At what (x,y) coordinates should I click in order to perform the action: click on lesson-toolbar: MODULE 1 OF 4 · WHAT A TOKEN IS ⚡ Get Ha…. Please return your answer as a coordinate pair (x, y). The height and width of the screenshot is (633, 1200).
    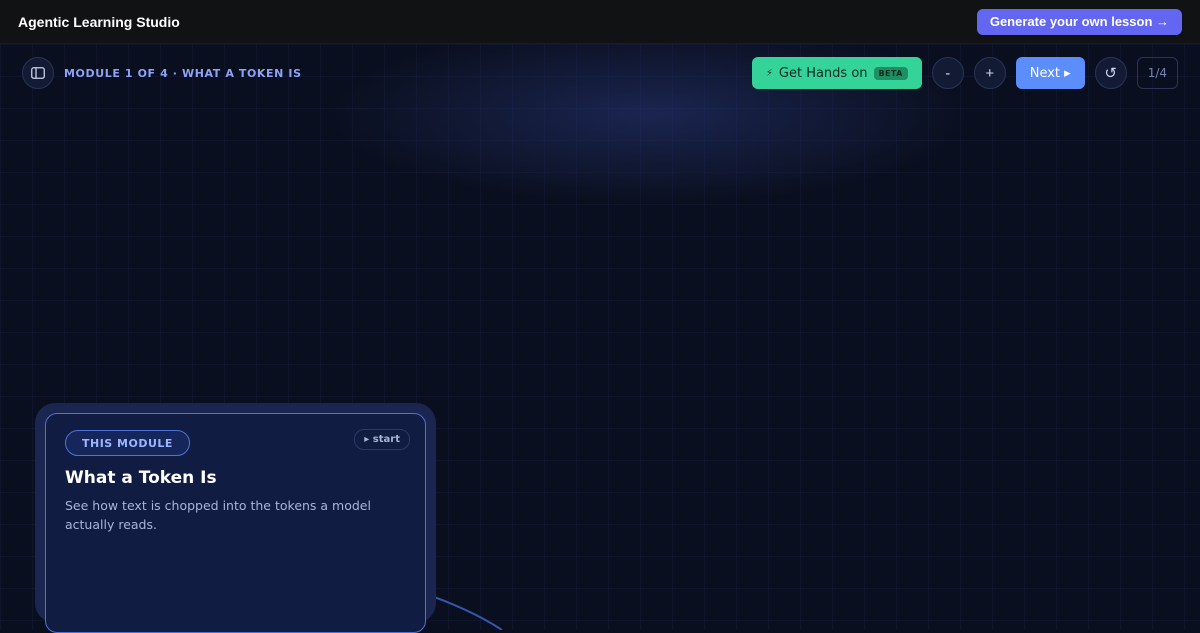
    Looking at the image, I should click on (600, 73).